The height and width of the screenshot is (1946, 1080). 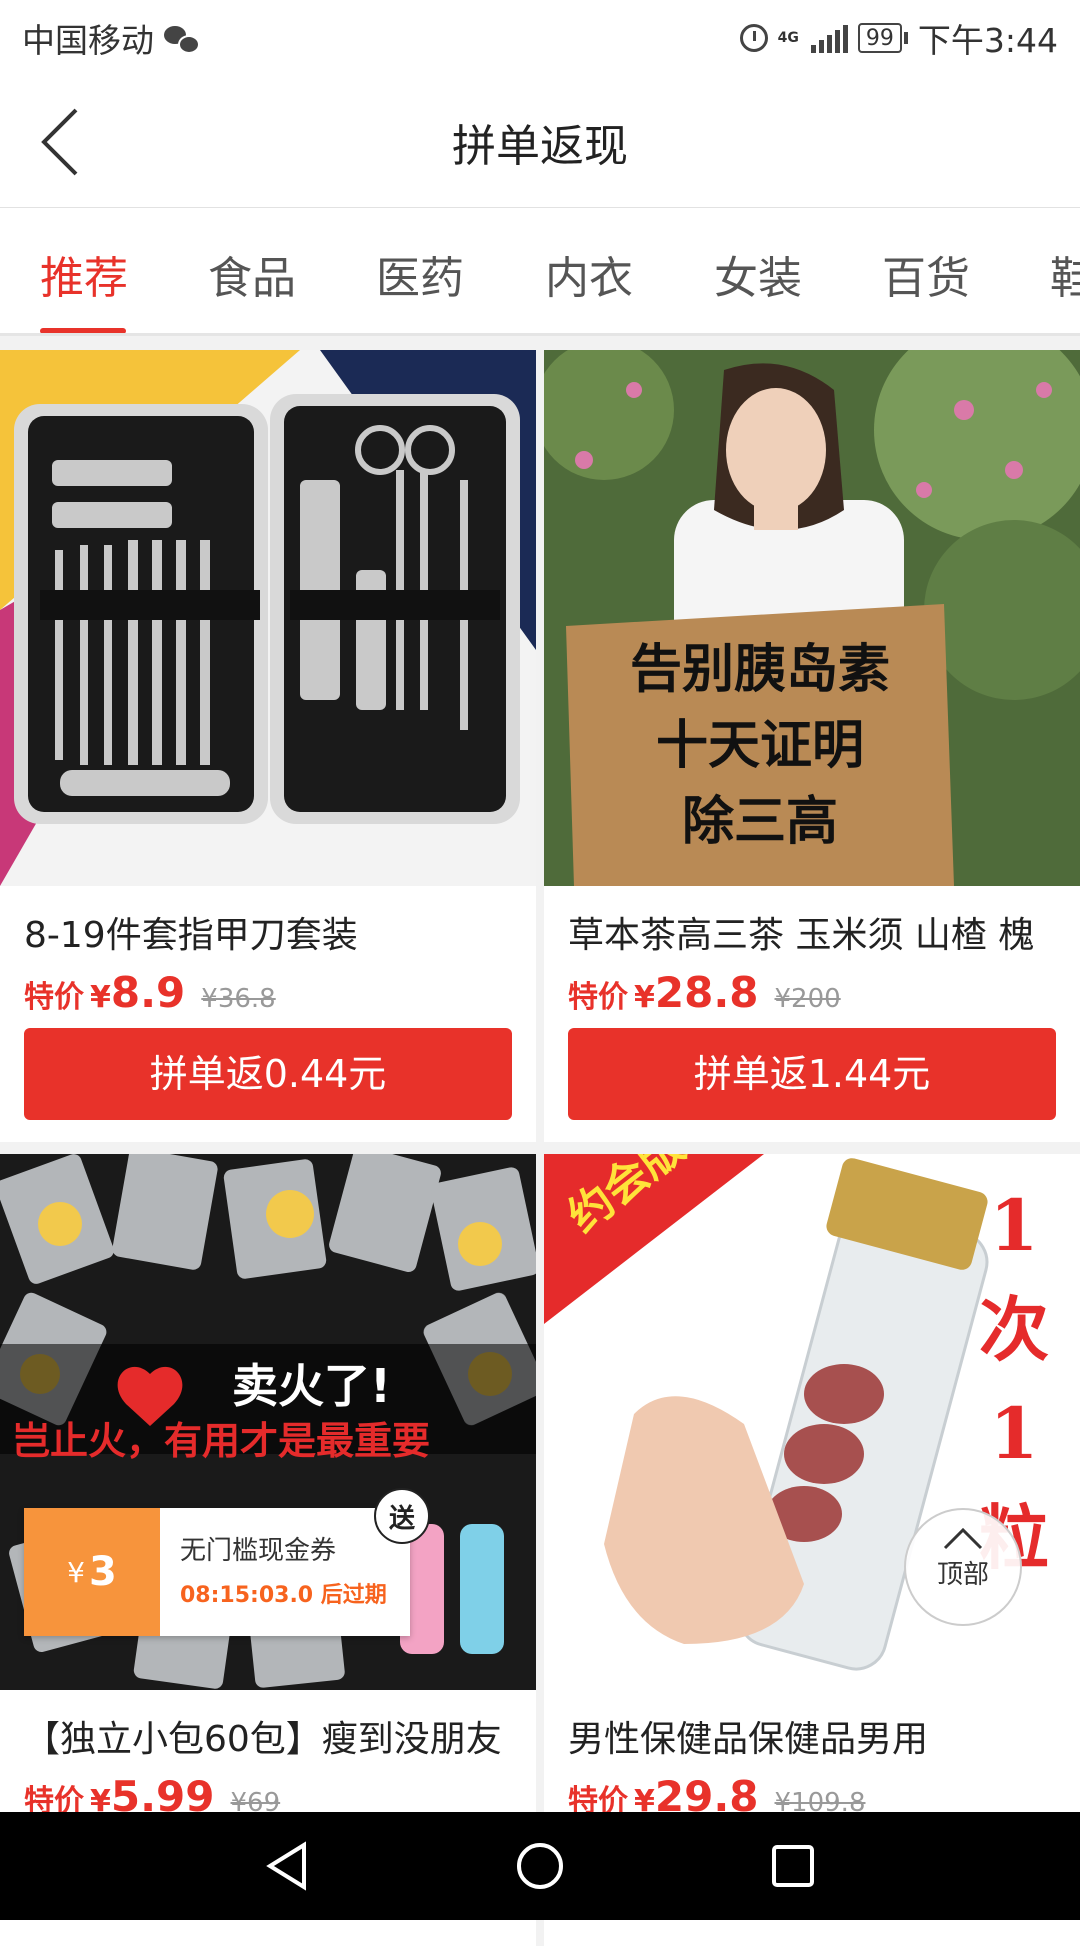 I want to click on sign-text-line: 告别胰岛素, so click(x=759, y=670).